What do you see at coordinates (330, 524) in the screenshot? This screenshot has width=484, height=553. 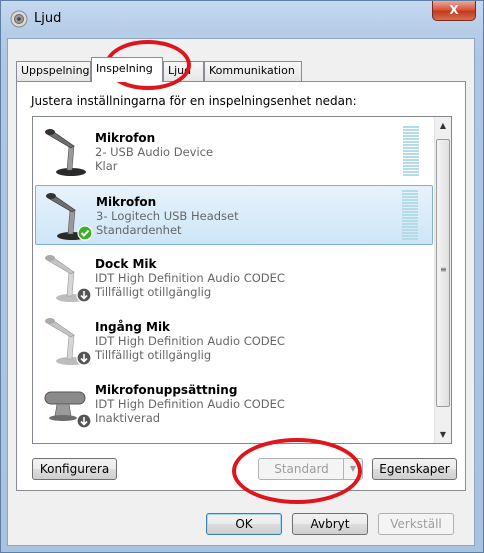 I see `cancel-button: Avbryt` at bounding box center [330, 524].